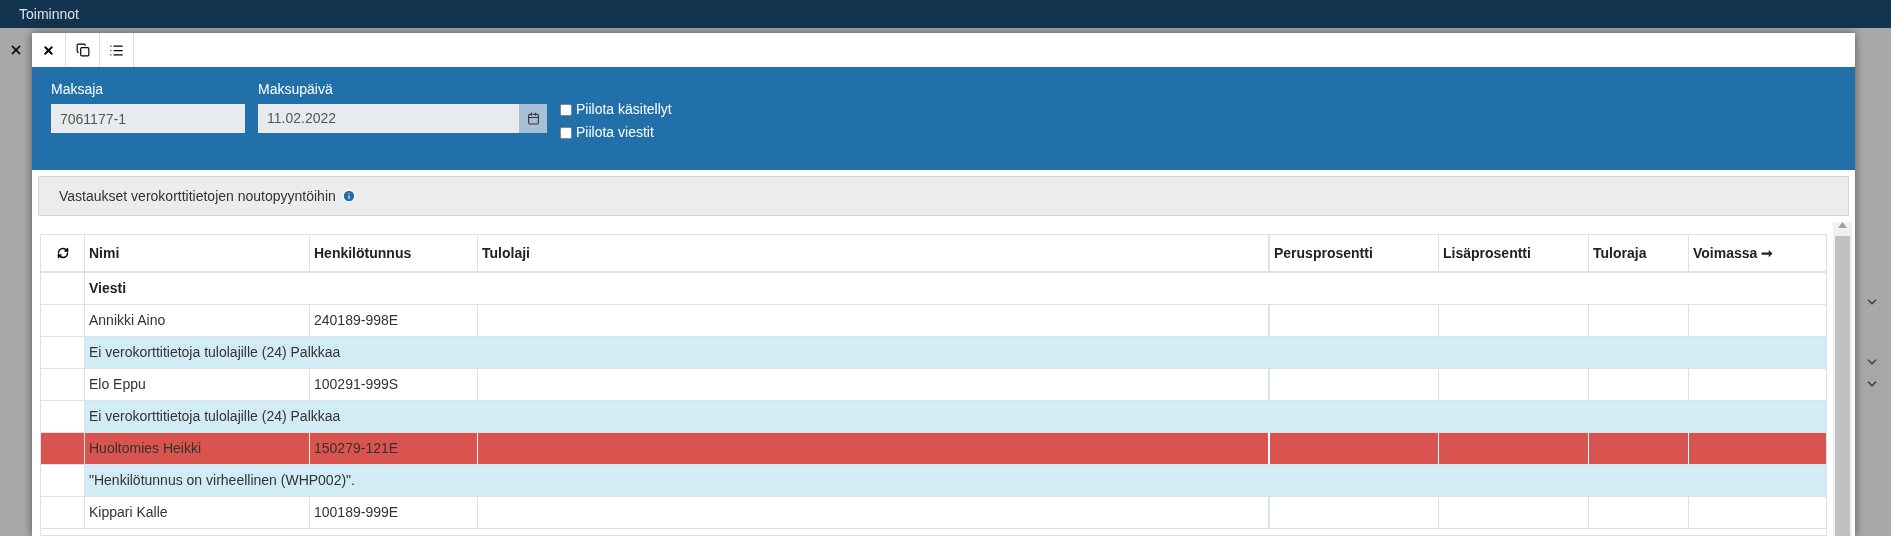  What do you see at coordinates (62, 253) in the screenshot?
I see `refresh-icon` at bounding box center [62, 253].